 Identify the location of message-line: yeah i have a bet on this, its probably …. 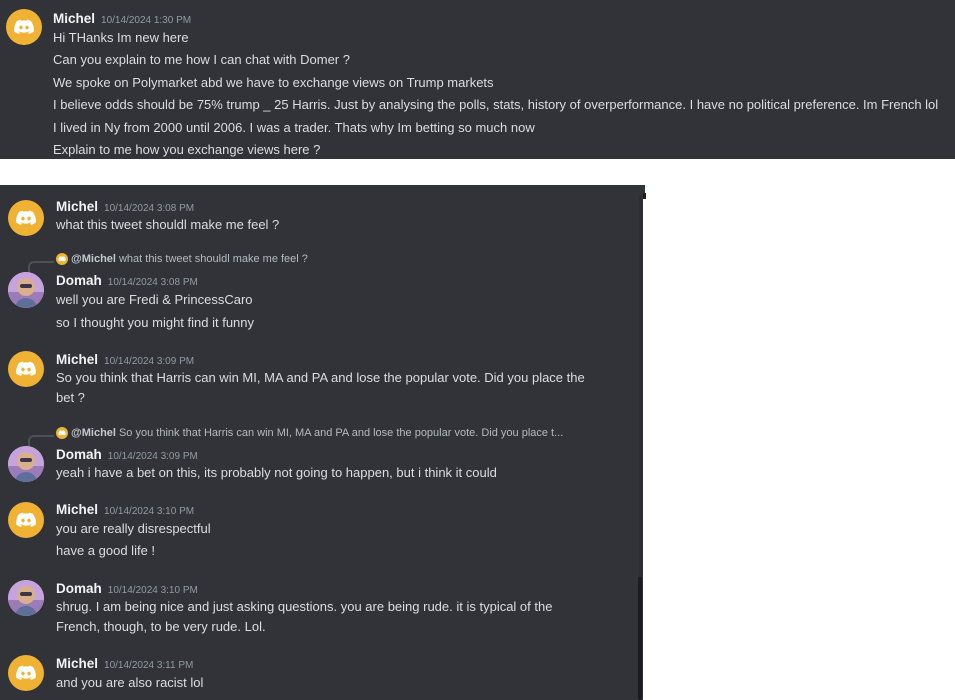
(276, 472).